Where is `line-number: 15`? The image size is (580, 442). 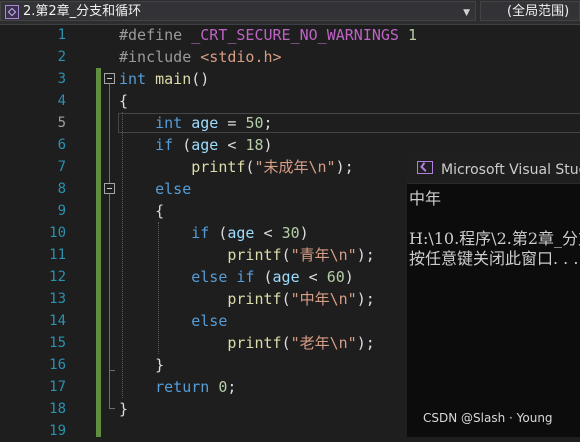 line-number: 15 is located at coordinates (57, 343).